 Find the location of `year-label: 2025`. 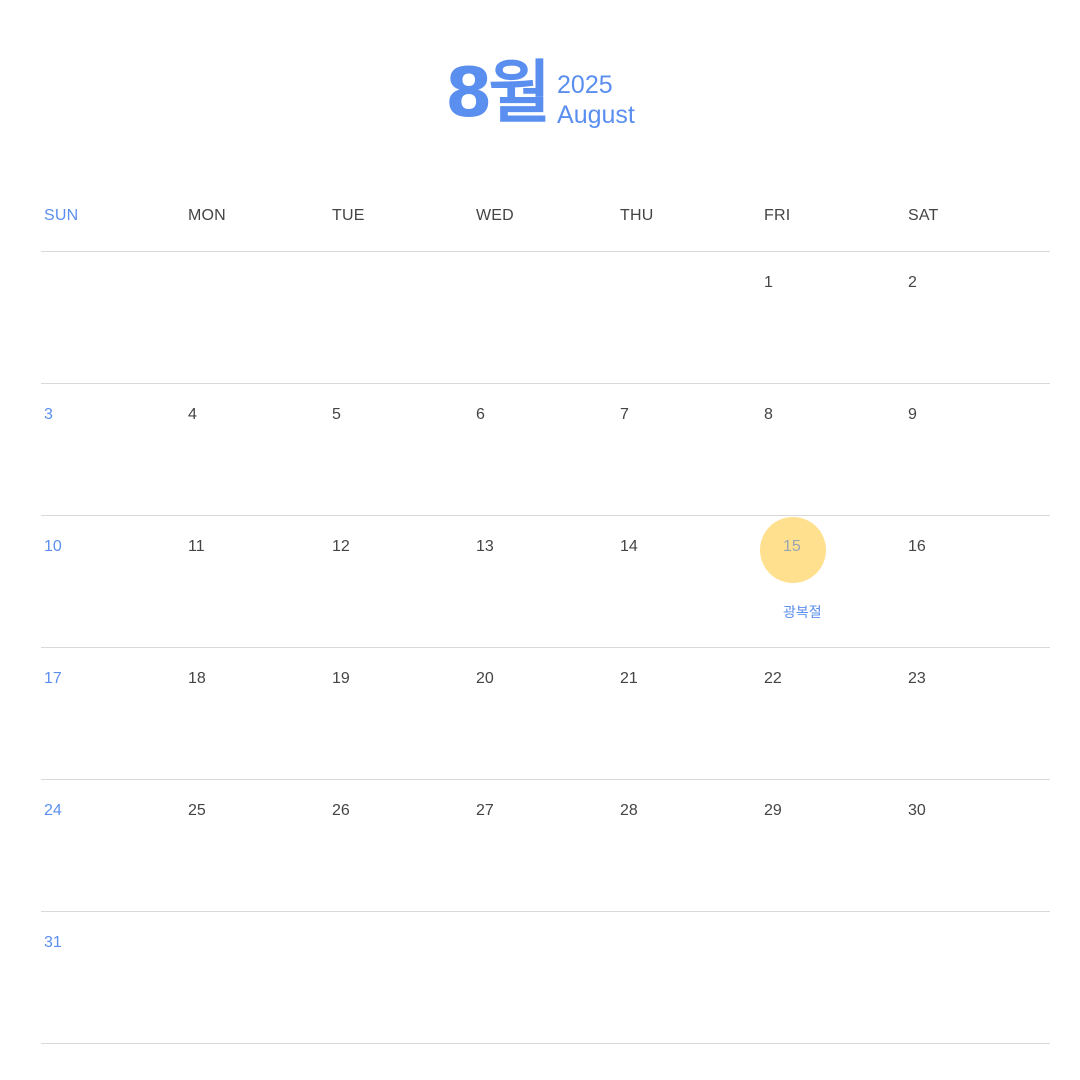

year-label: 2025 is located at coordinates (585, 85).